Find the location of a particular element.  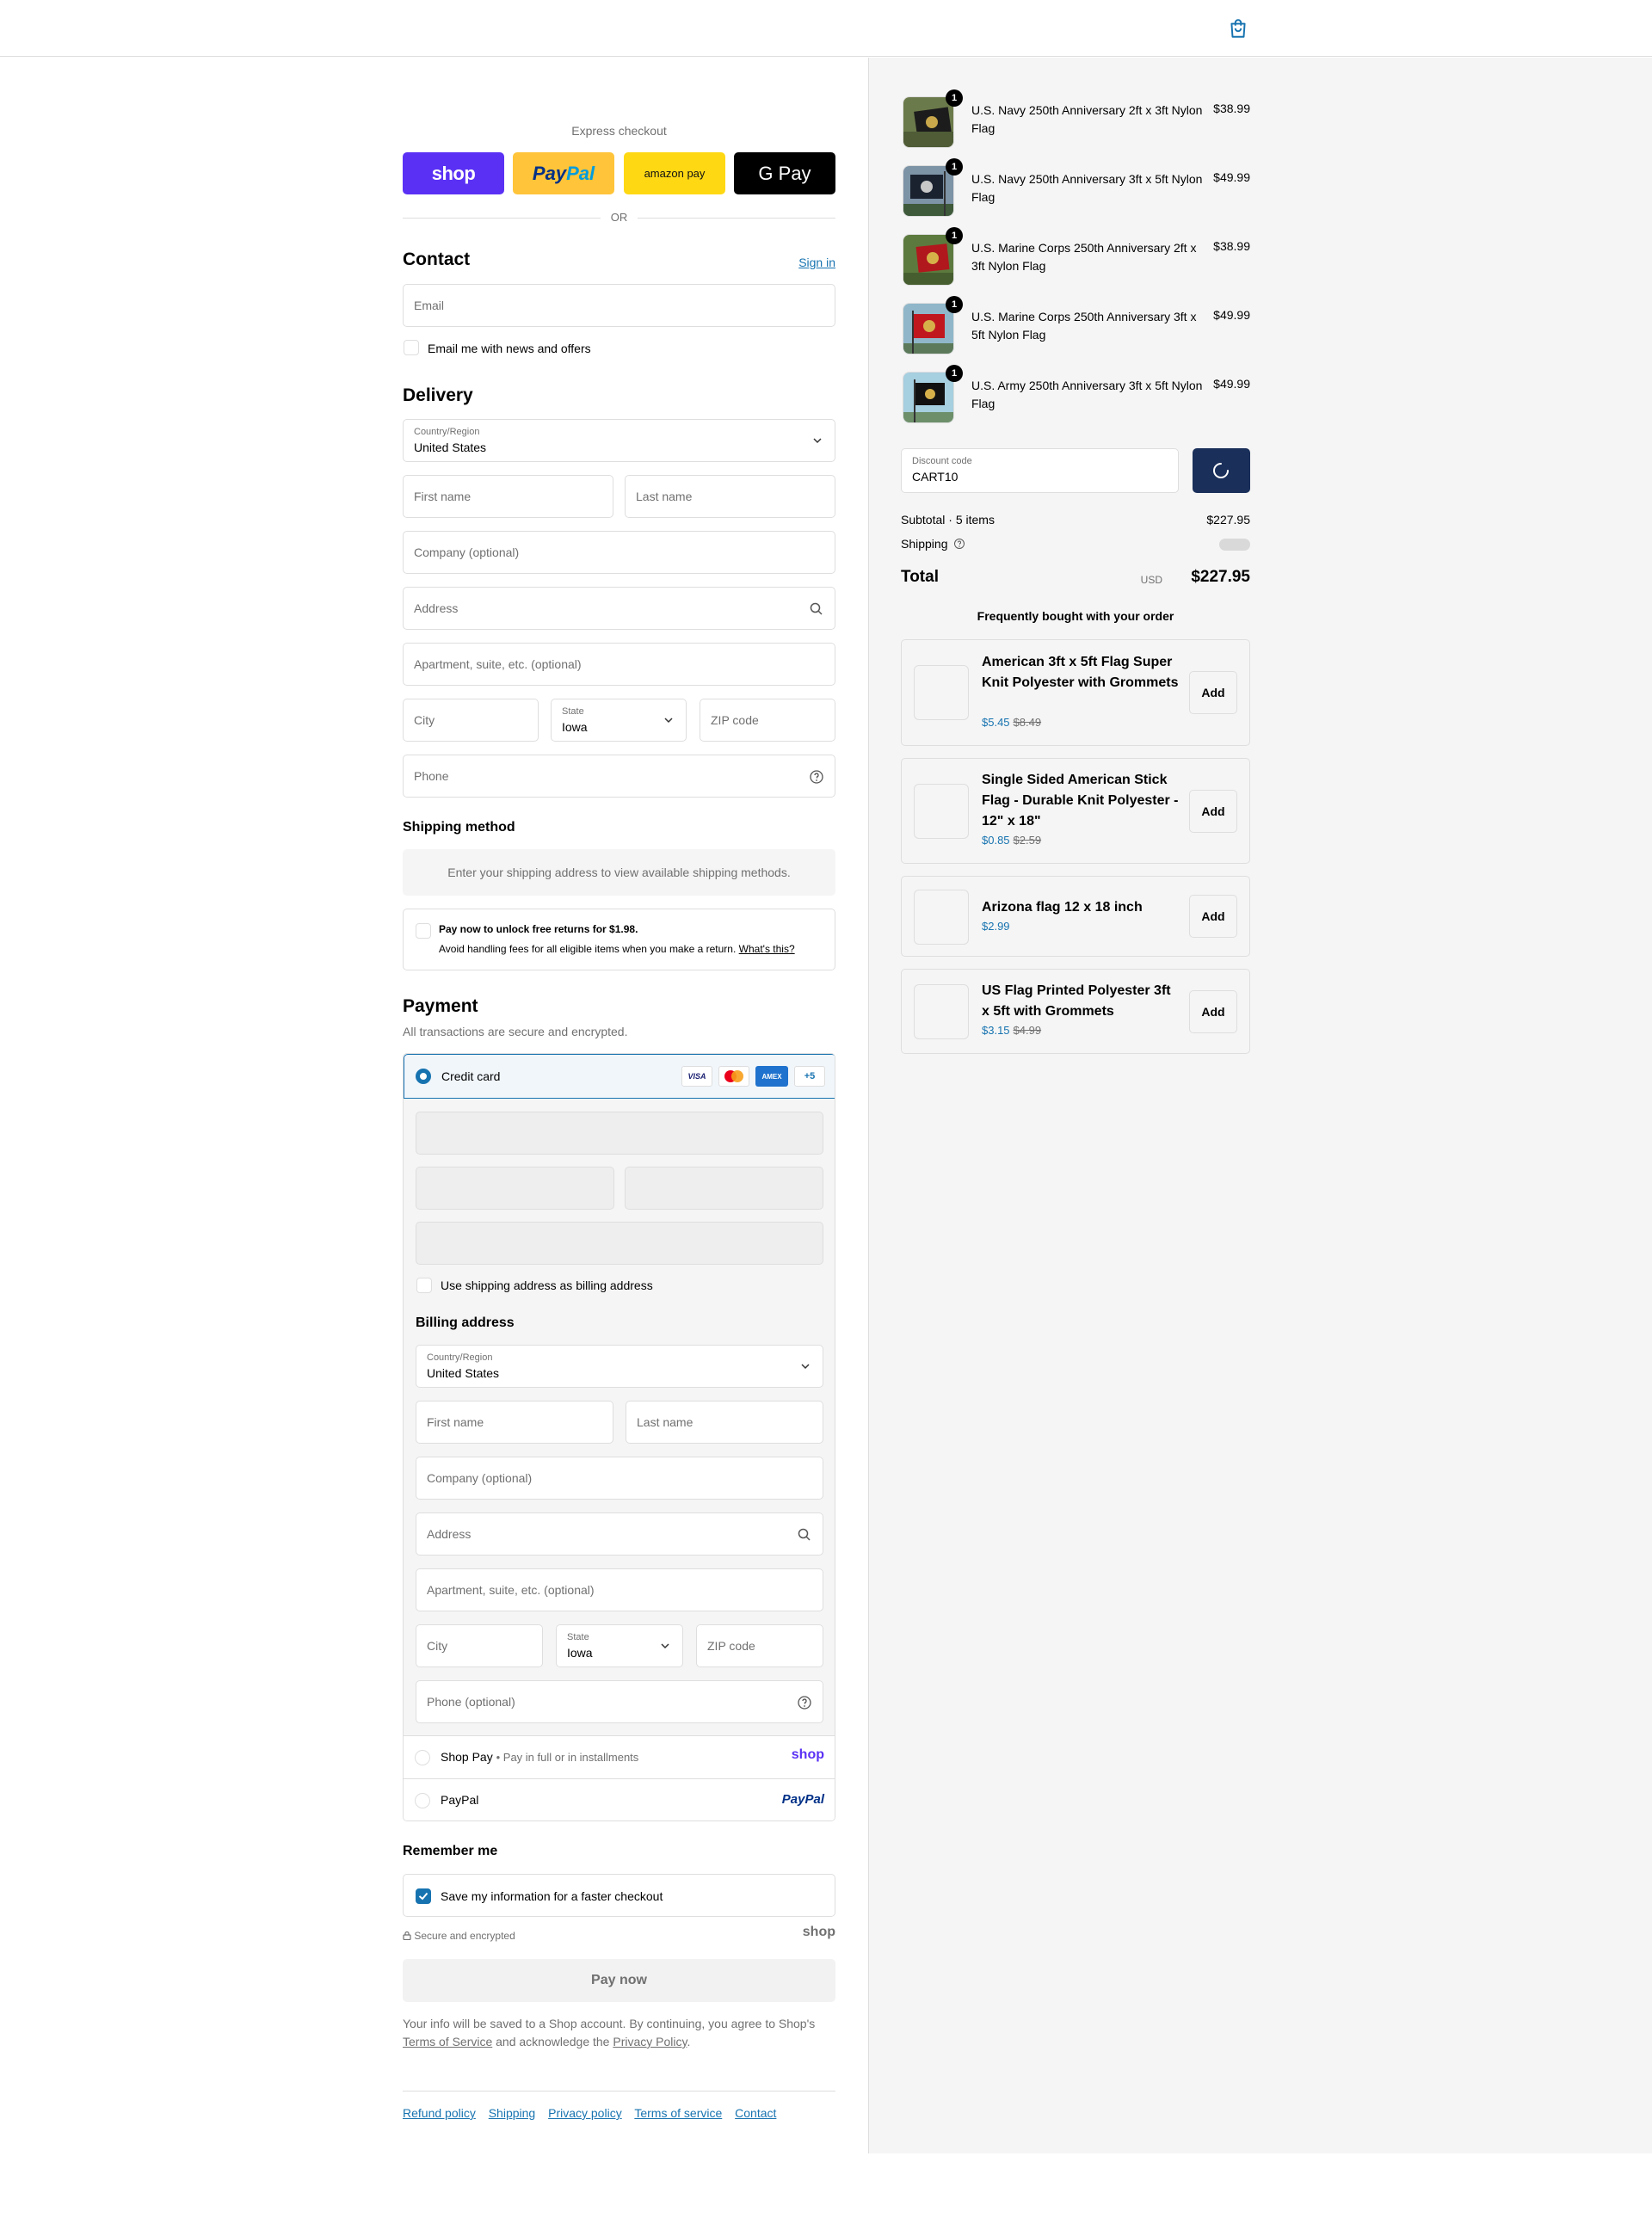

whats-this-link: What's this? is located at coordinates (767, 949).